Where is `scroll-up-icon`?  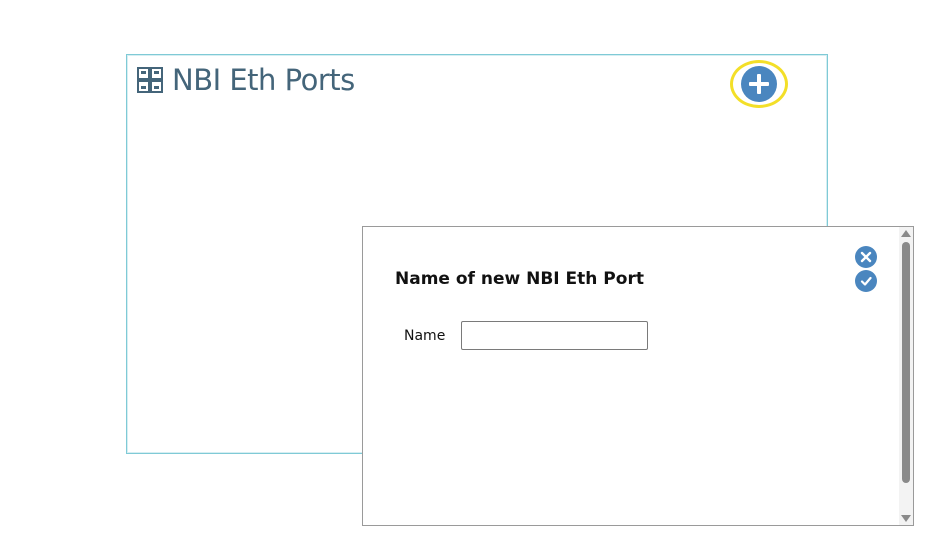
scroll-up-icon is located at coordinates (906, 233).